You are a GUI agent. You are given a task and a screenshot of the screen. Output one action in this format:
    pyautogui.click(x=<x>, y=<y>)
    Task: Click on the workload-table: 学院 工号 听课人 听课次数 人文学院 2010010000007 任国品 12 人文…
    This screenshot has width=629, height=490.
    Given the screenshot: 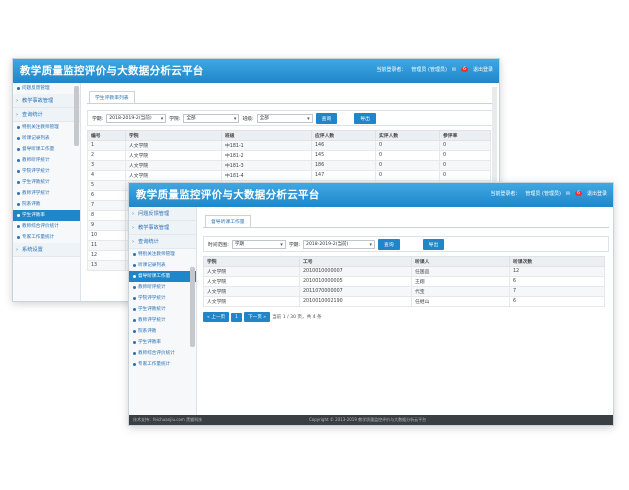 What is the action you would take?
    pyautogui.click(x=404, y=281)
    